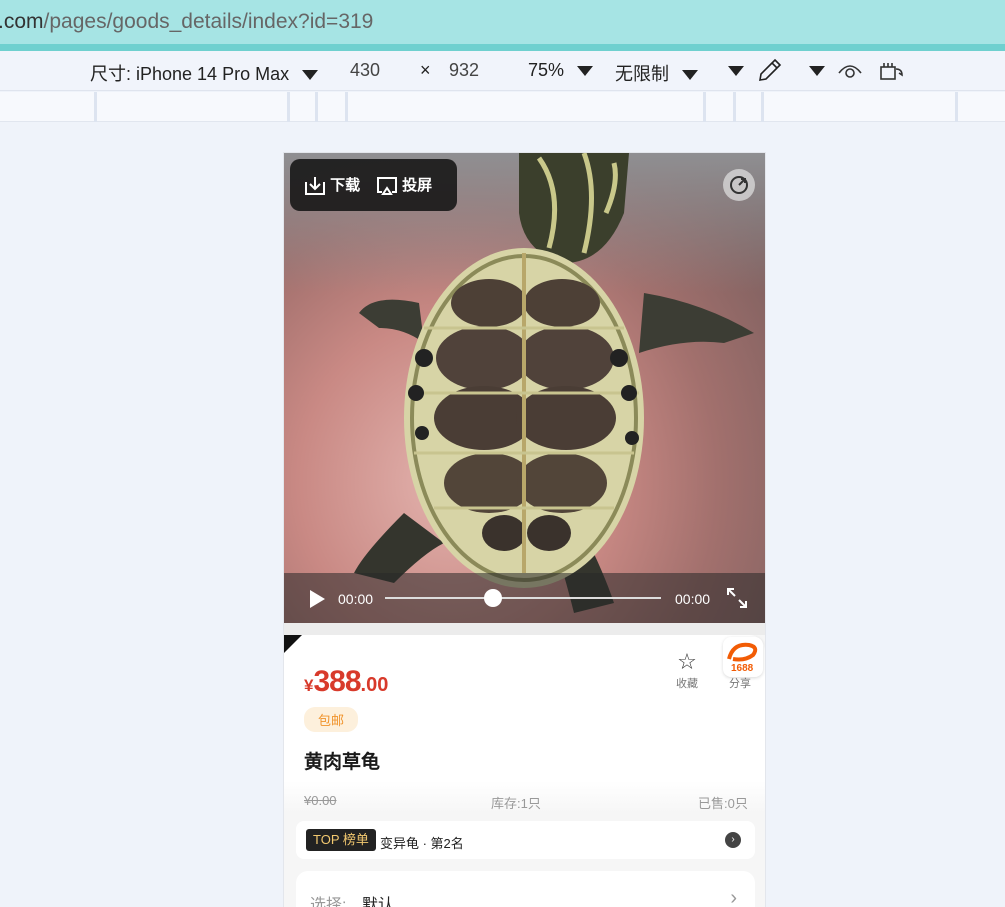 This screenshot has width=1005, height=907. What do you see at coordinates (687, 684) in the screenshot?
I see `favorite-label: 收藏` at bounding box center [687, 684].